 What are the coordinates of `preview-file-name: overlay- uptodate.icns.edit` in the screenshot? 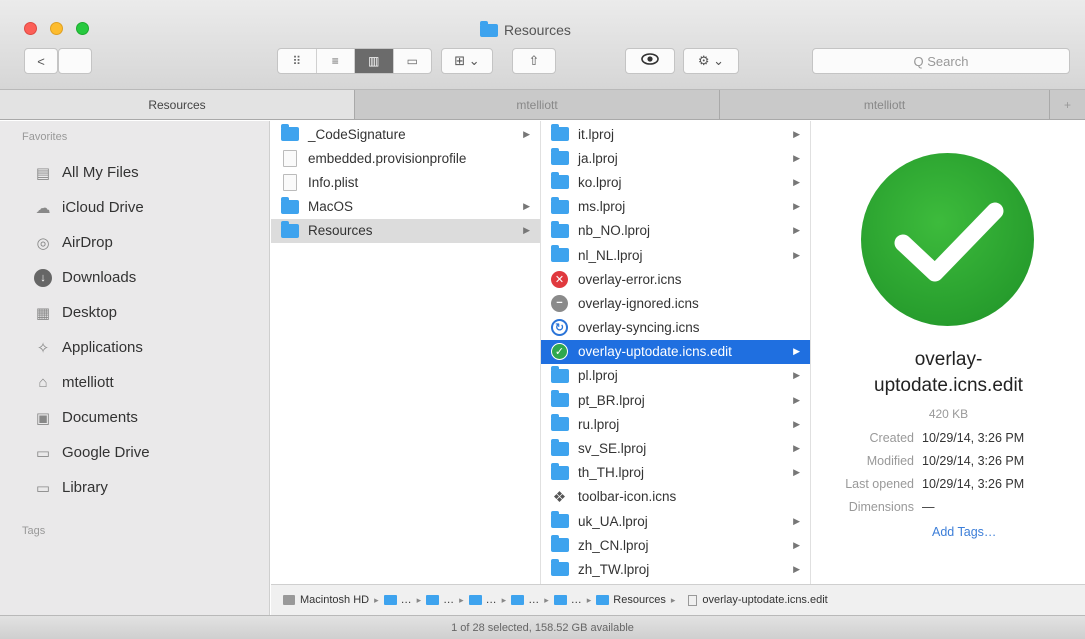 It's located at (948, 372).